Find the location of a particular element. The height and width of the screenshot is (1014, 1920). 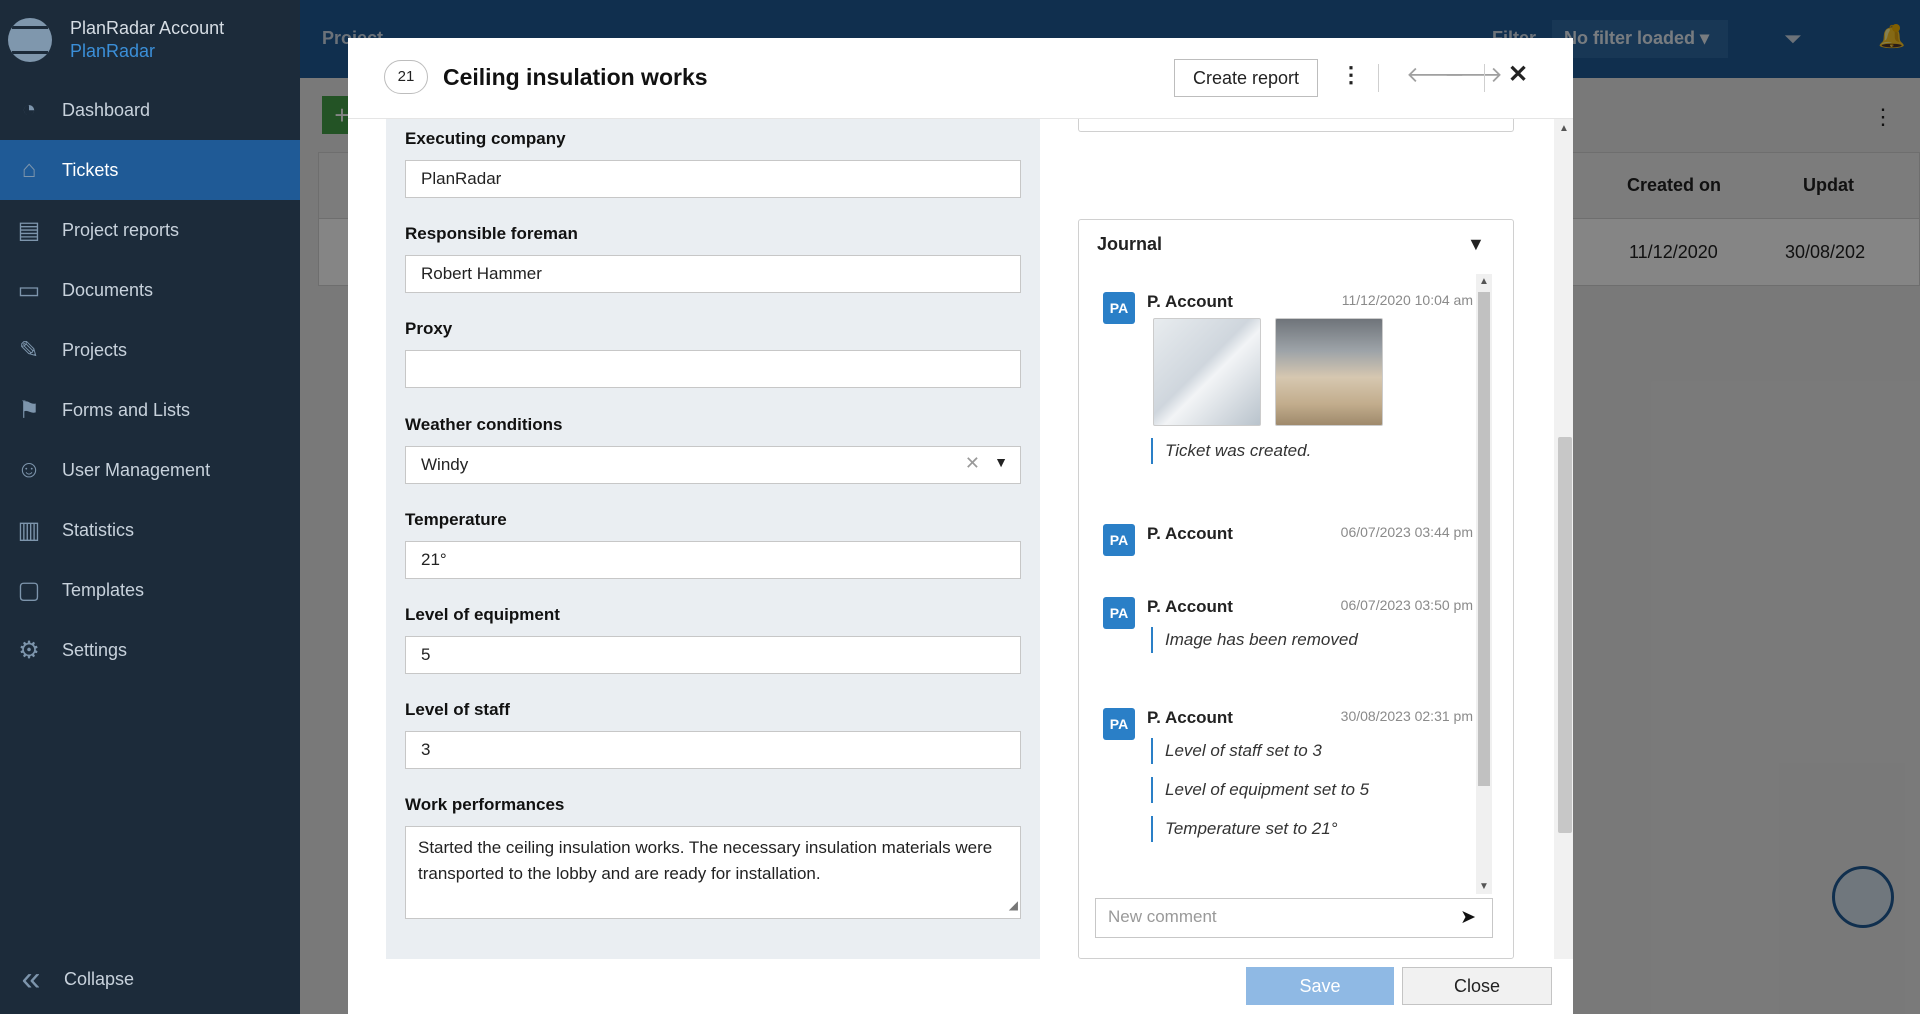

field-temperature: Temperature 21° is located at coordinates (713, 544).